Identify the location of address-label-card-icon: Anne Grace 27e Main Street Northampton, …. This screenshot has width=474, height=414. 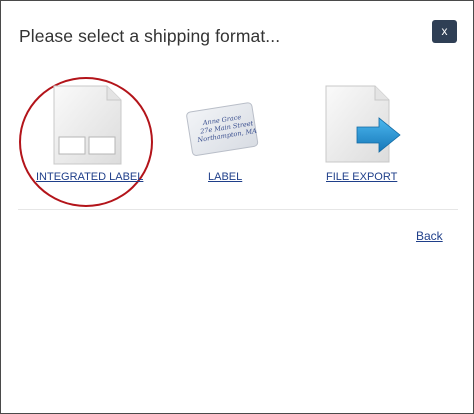
(223, 128).